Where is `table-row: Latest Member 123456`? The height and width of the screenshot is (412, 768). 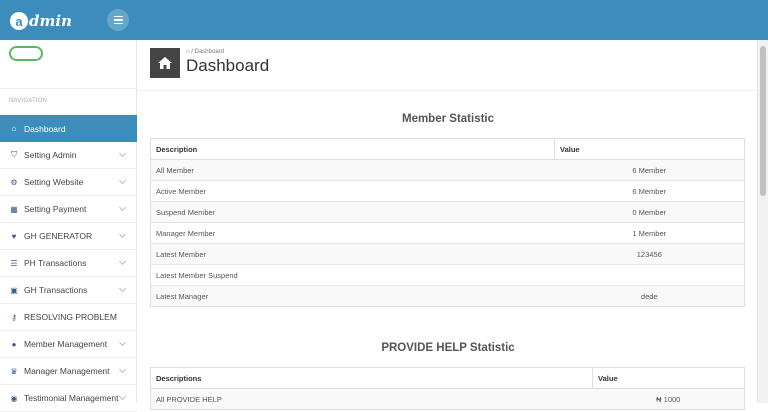 table-row: Latest Member 123456 is located at coordinates (447, 254).